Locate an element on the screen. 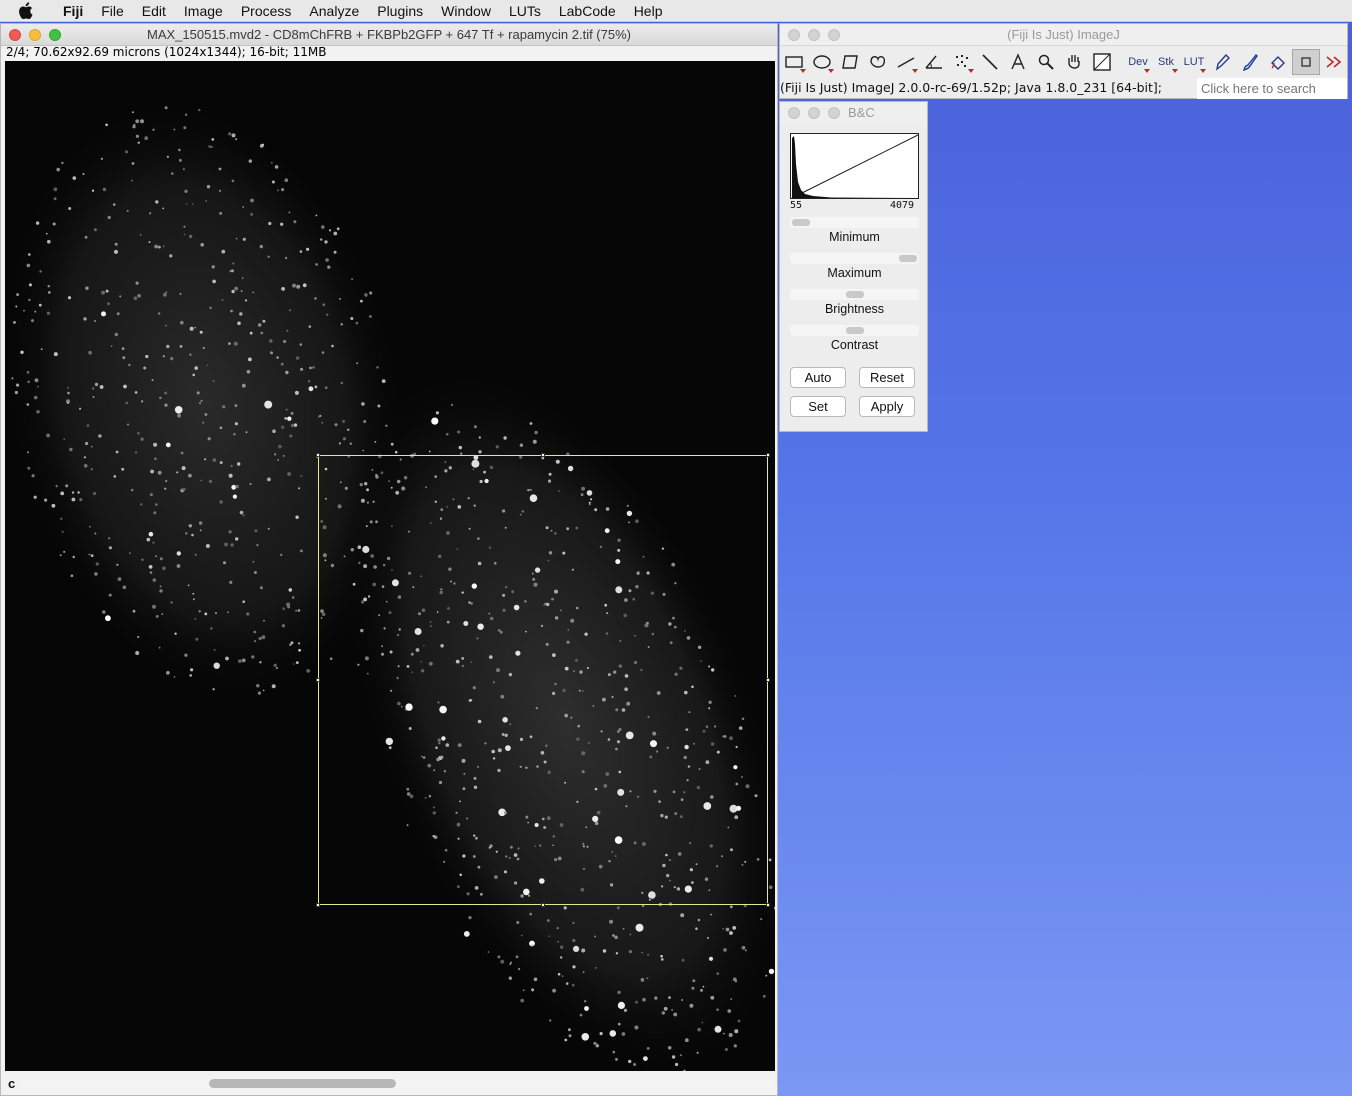  menu-luts: LUTs is located at coordinates (525, 11).